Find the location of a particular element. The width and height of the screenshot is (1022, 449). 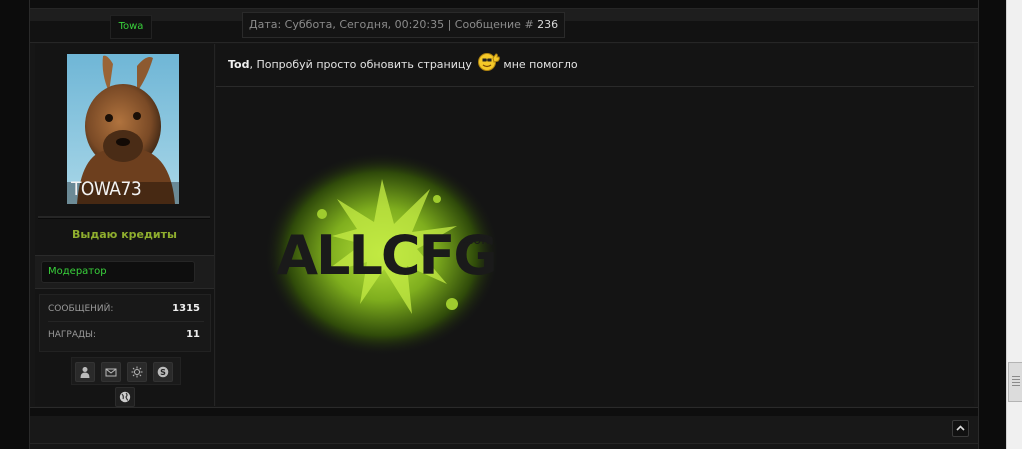

skype-icon: S is located at coordinates (163, 372).